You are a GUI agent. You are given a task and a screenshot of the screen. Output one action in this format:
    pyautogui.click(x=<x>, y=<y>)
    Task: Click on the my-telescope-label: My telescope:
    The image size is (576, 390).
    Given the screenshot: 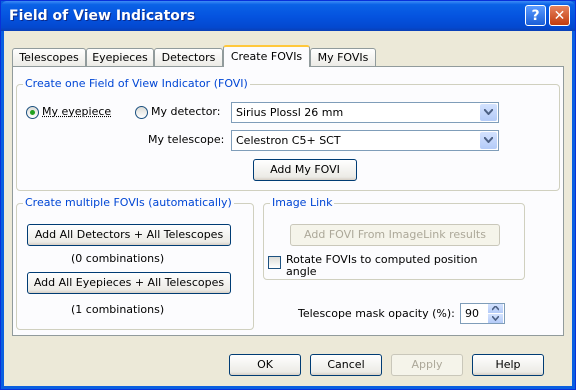 What is the action you would take?
    pyautogui.click(x=186, y=139)
    